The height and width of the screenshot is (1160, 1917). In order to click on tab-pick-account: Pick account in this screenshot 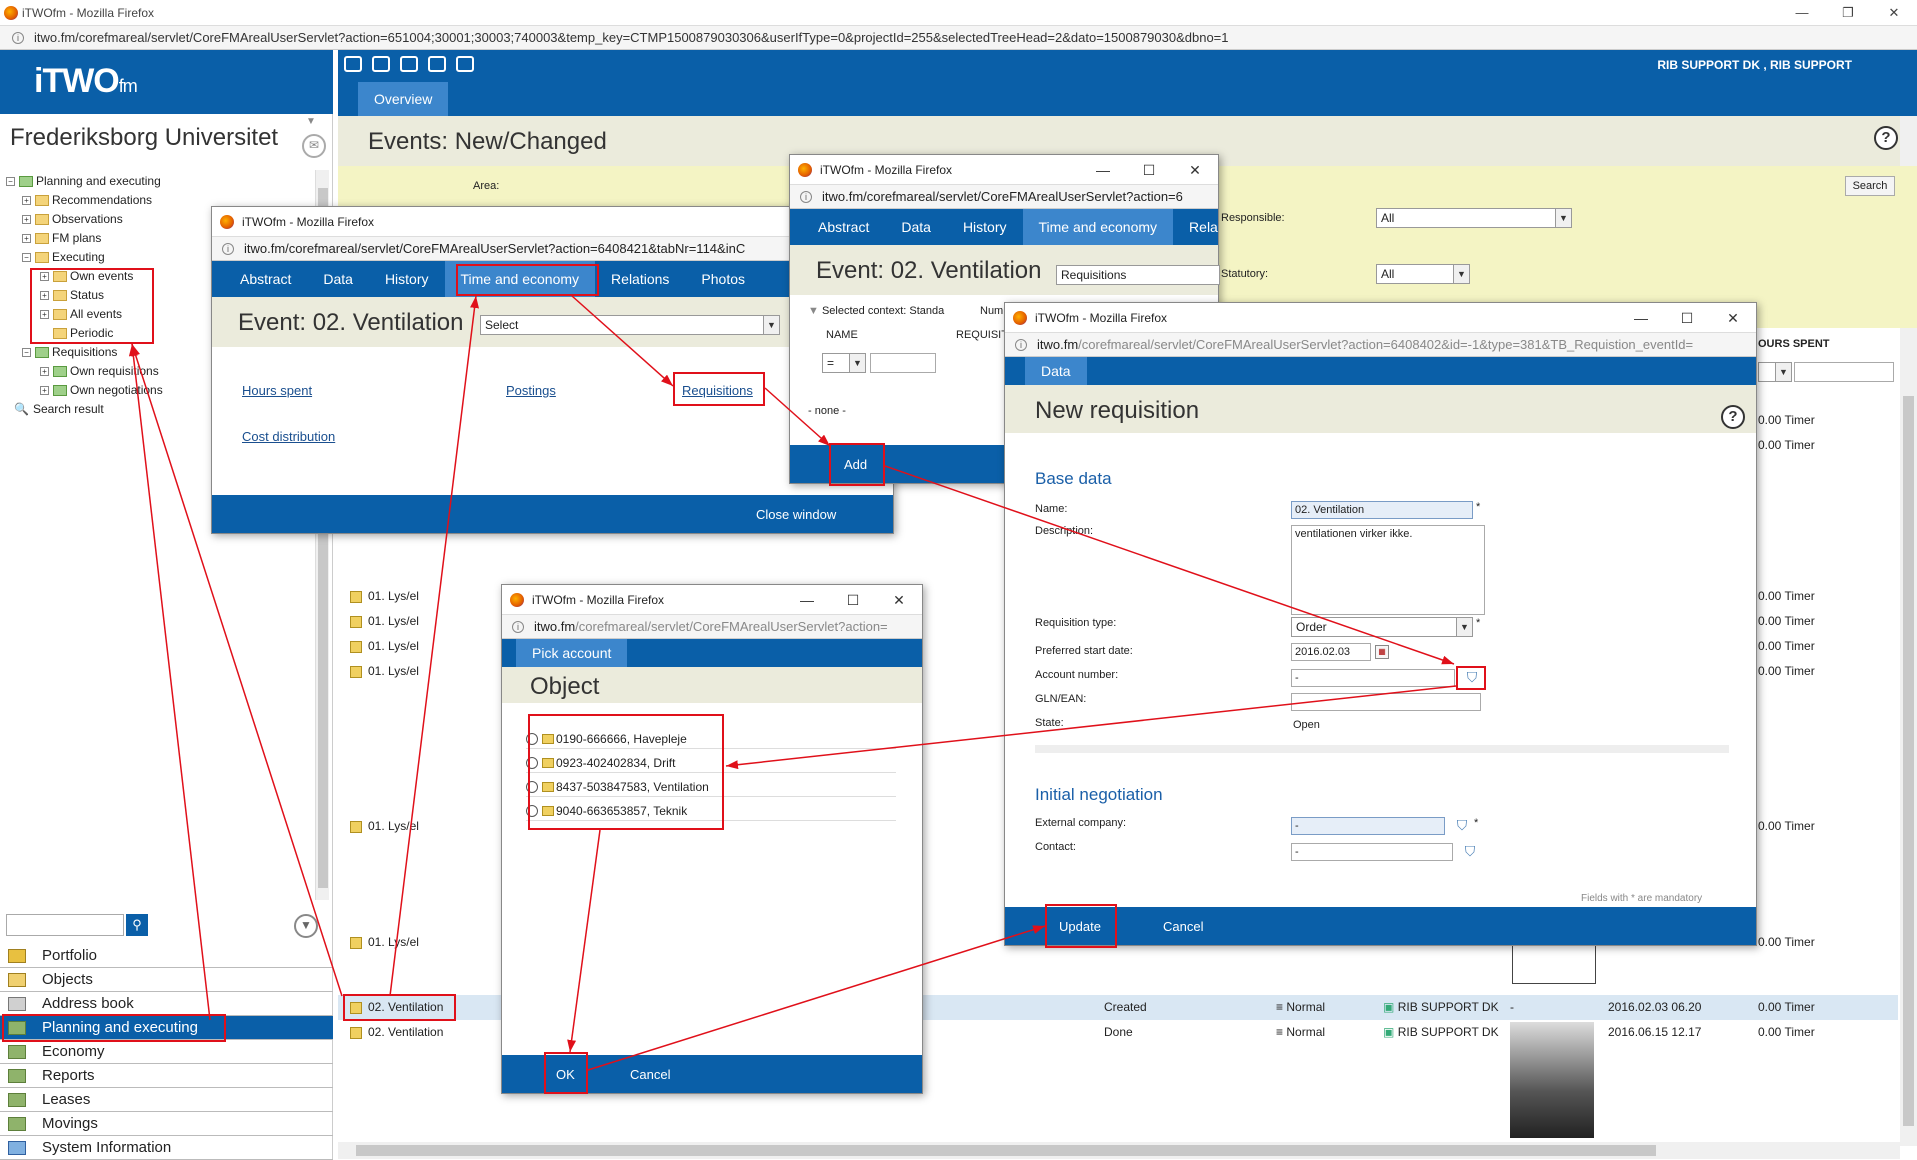, I will do `click(572, 653)`.